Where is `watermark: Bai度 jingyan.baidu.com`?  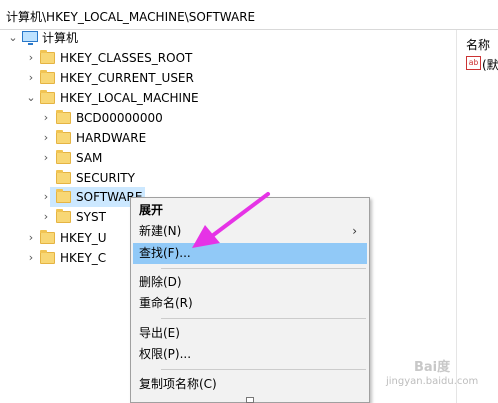
watermark: Bai度 jingyan.baidu.com is located at coordinates (439, 372).